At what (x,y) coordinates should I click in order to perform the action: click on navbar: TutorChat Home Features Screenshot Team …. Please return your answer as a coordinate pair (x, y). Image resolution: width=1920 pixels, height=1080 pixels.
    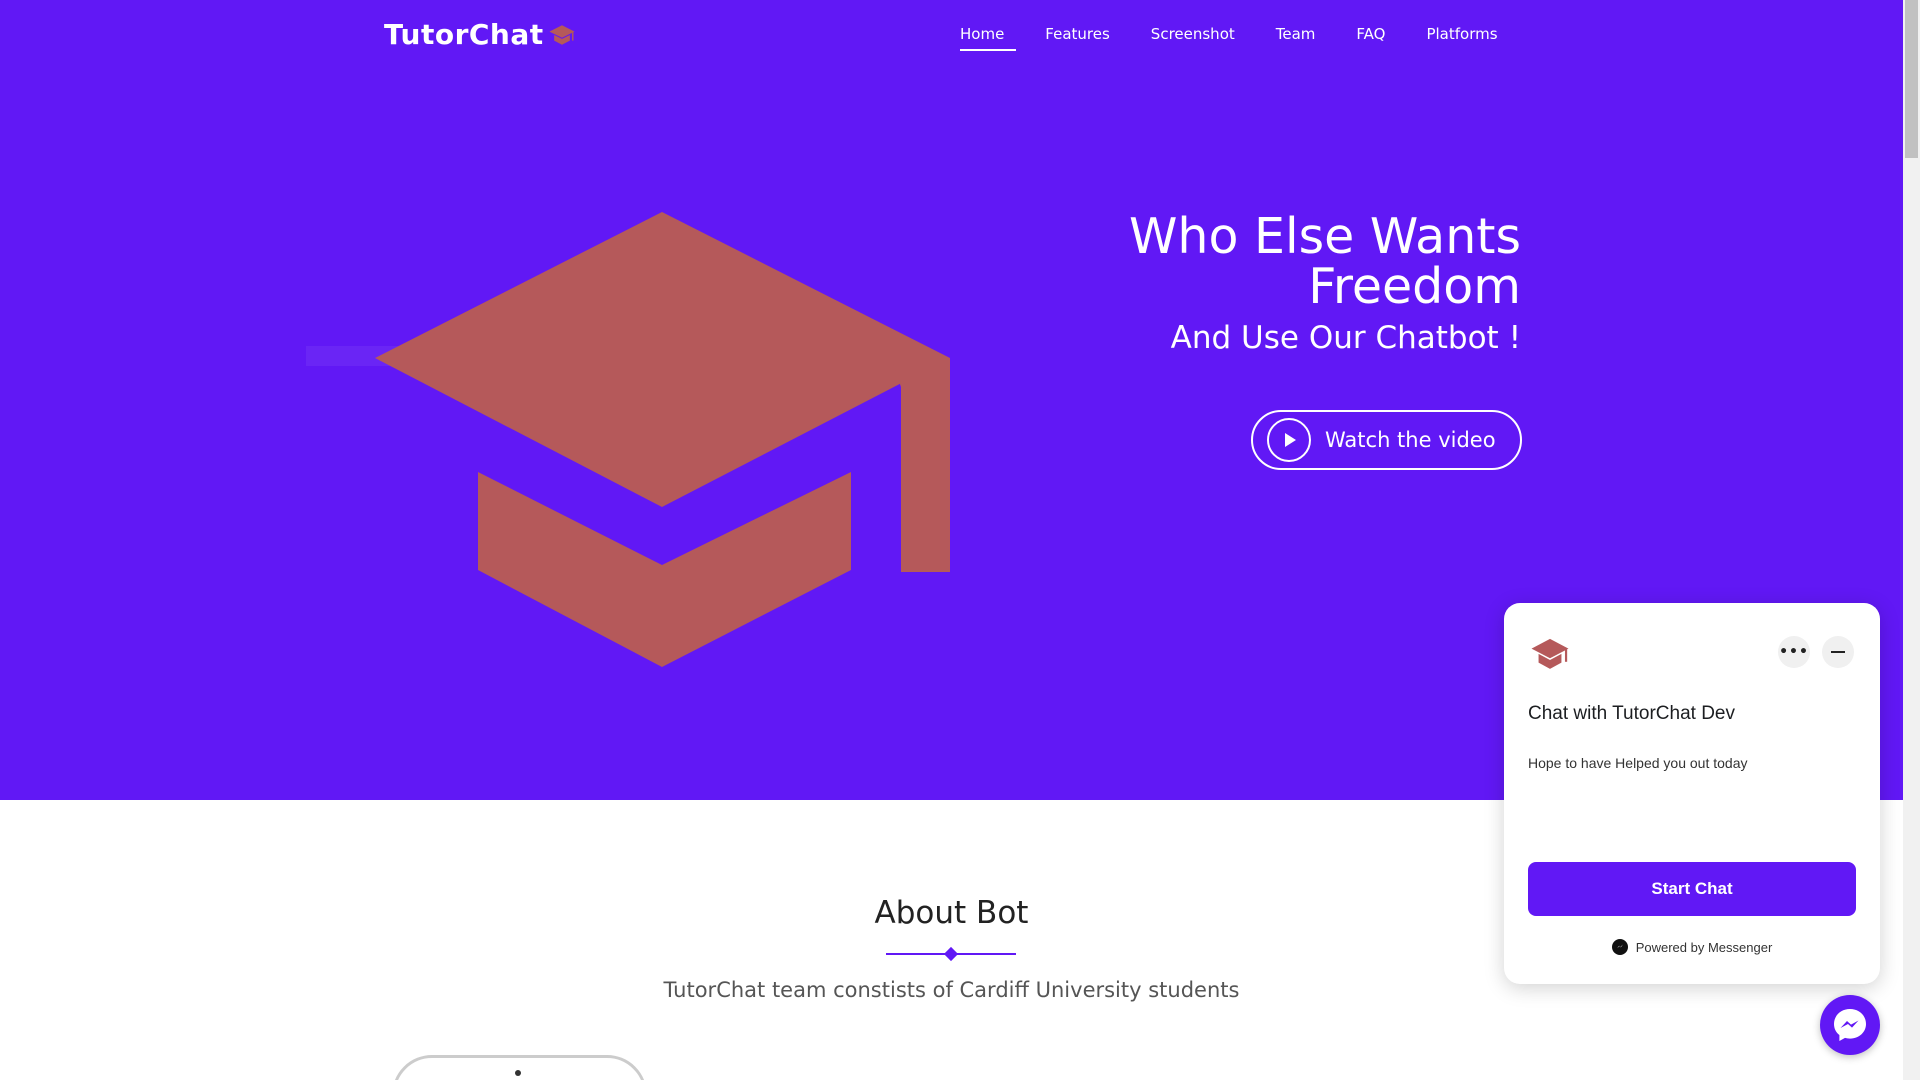
    Looking at the image, I should click on (951, 36).